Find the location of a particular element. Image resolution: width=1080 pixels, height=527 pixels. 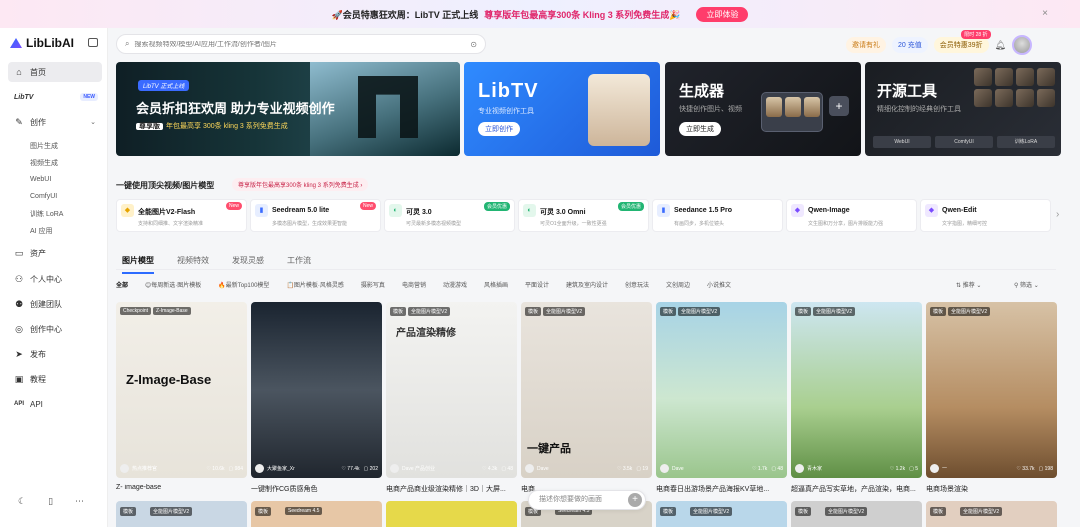

card-author: 一 is located at coordinates (944, 468).